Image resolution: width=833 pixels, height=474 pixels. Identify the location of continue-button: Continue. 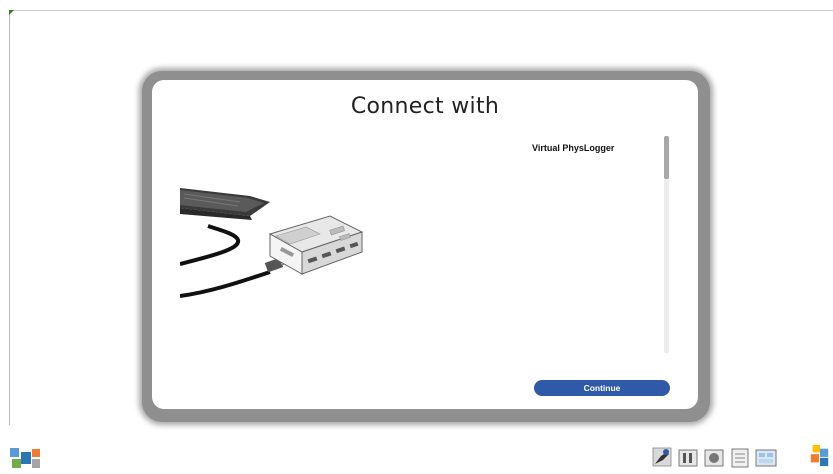
(602, 388).